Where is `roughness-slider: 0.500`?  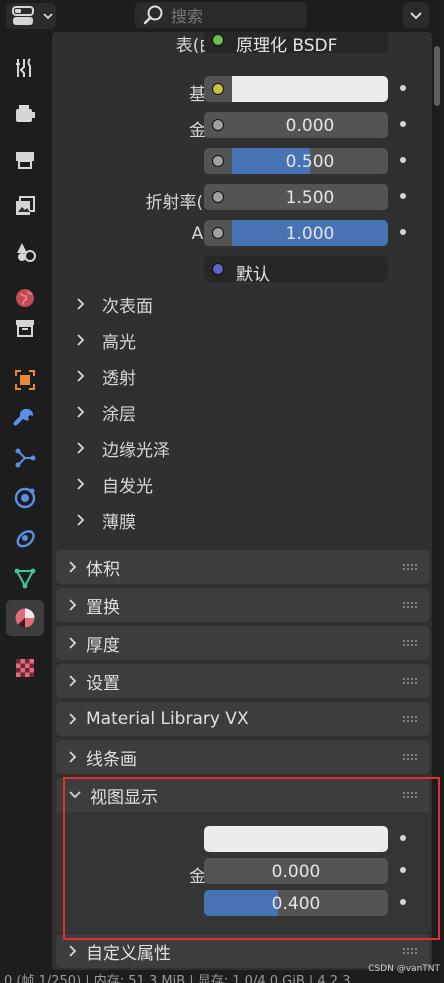 roughness-slider: 0.500 is located at coordinates (296, 161).